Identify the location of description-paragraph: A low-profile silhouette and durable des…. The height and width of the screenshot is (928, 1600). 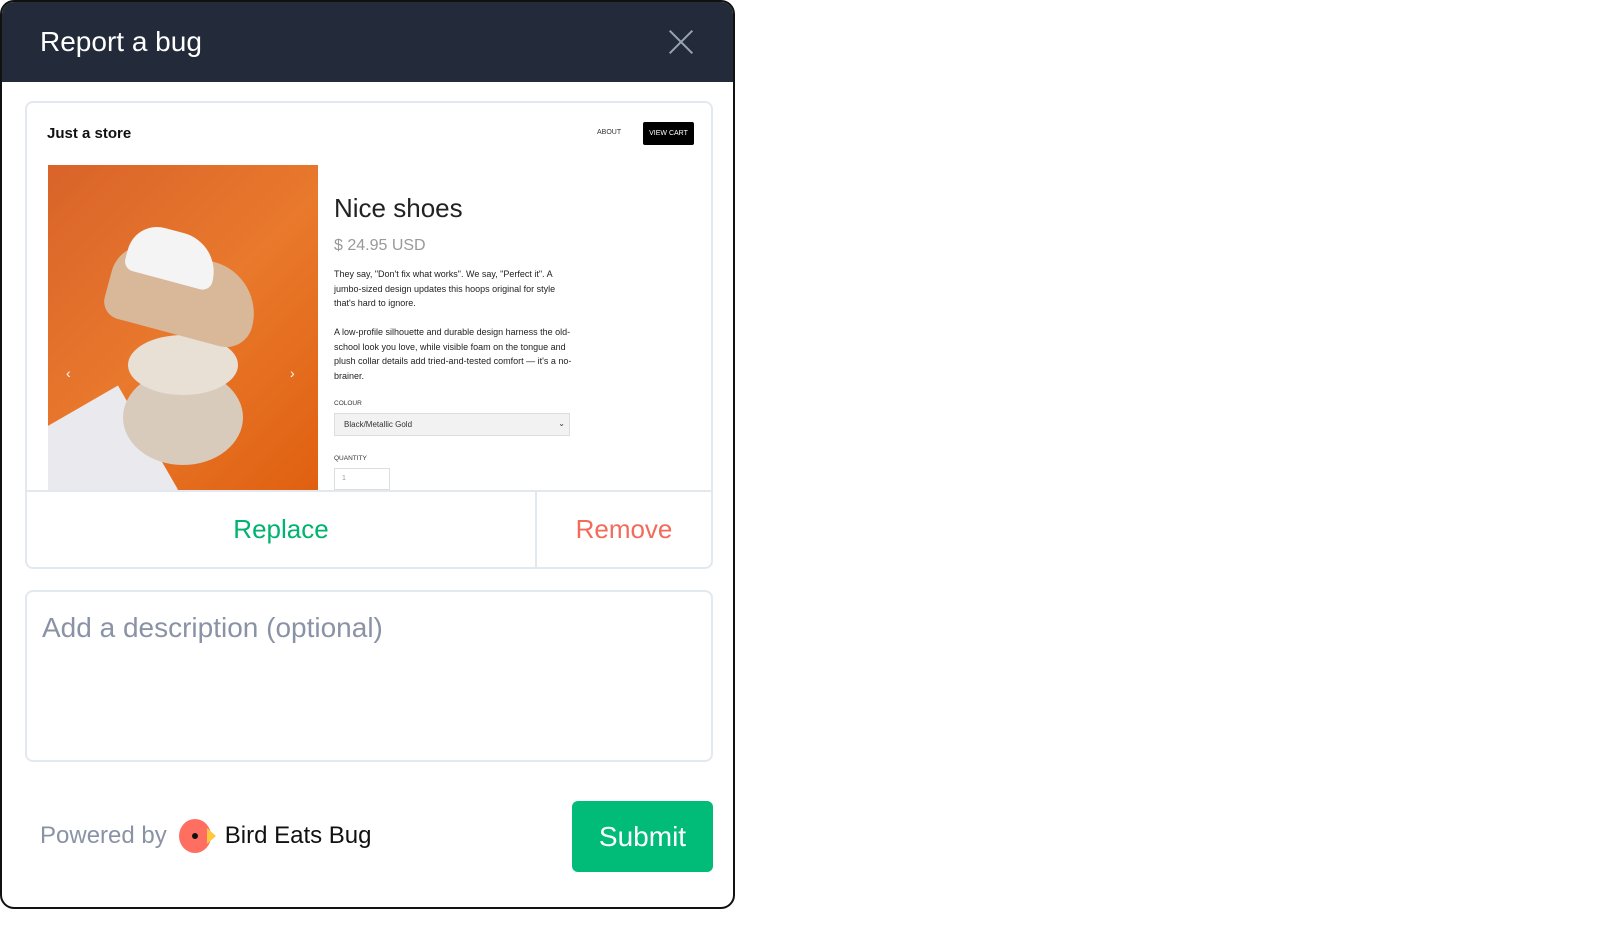
(453, 354).